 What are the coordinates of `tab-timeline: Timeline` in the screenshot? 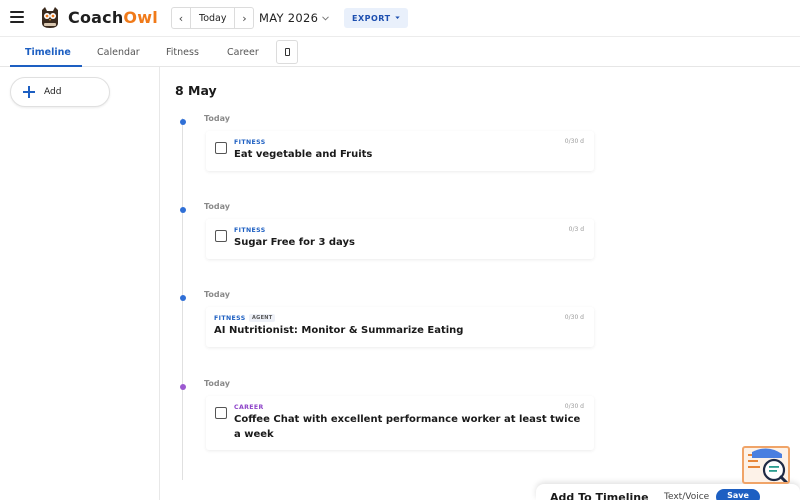 It's located at (48, 52).